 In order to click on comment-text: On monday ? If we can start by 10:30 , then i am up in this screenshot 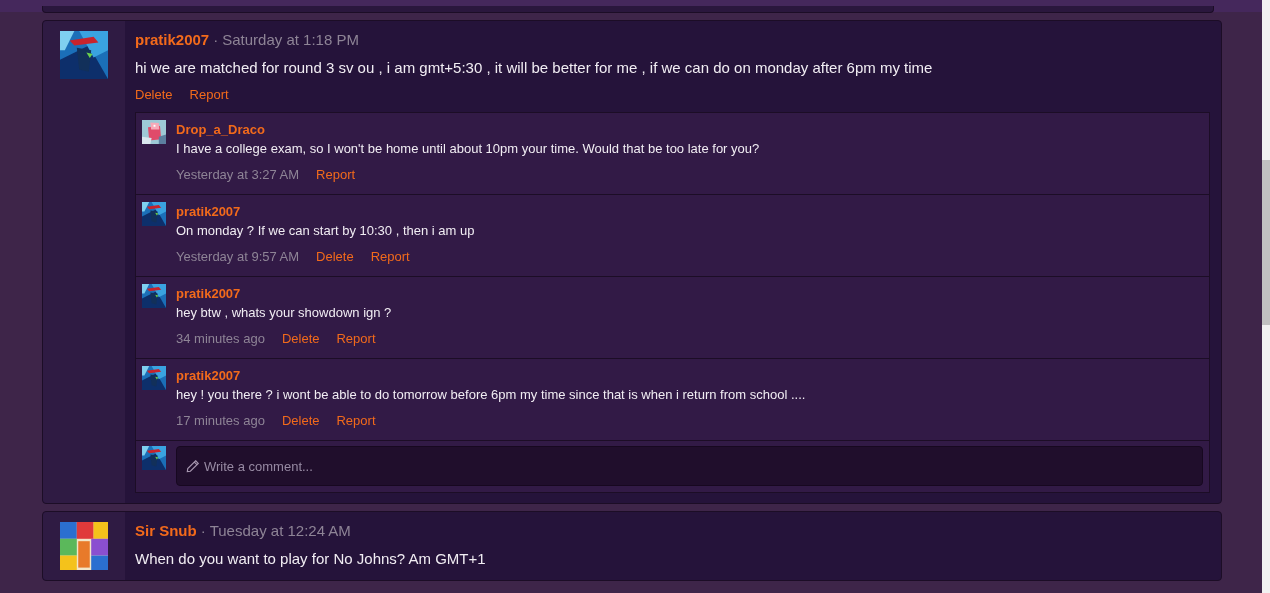, I will do `click(326, 231)`.